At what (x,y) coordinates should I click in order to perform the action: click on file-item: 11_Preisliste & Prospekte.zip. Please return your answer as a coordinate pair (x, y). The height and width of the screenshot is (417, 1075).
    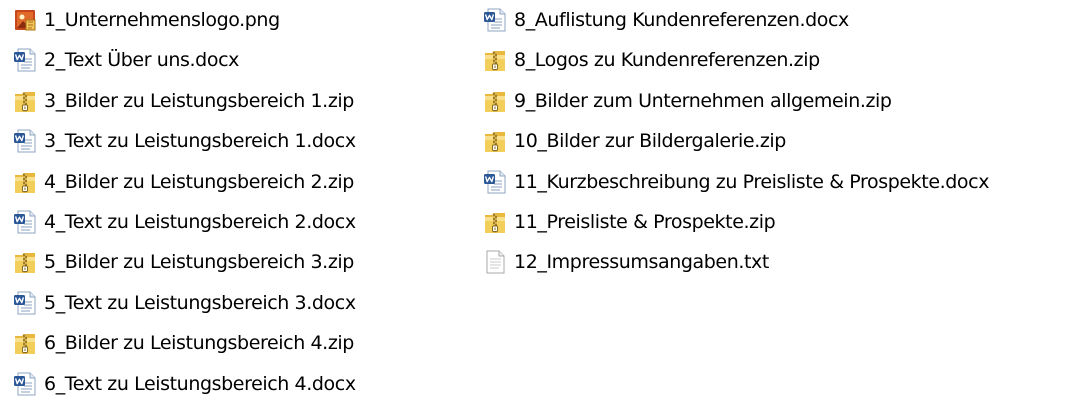
    Looking at the image, I should click on (629, 222).